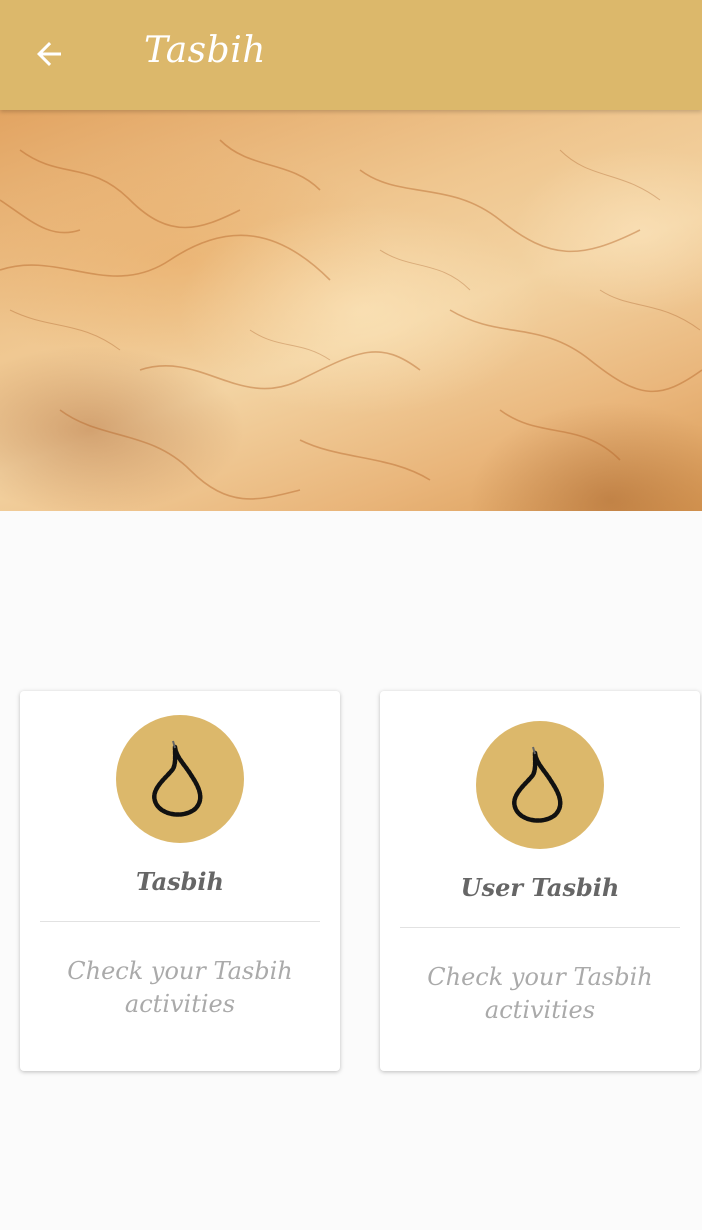 Image resolution: width=702 pixels, height=1230 pixels. What do you see at coordinates (540, 887) in the screenshot?
I see `card-title: User Tasbih` at bounding box center [540, 887].